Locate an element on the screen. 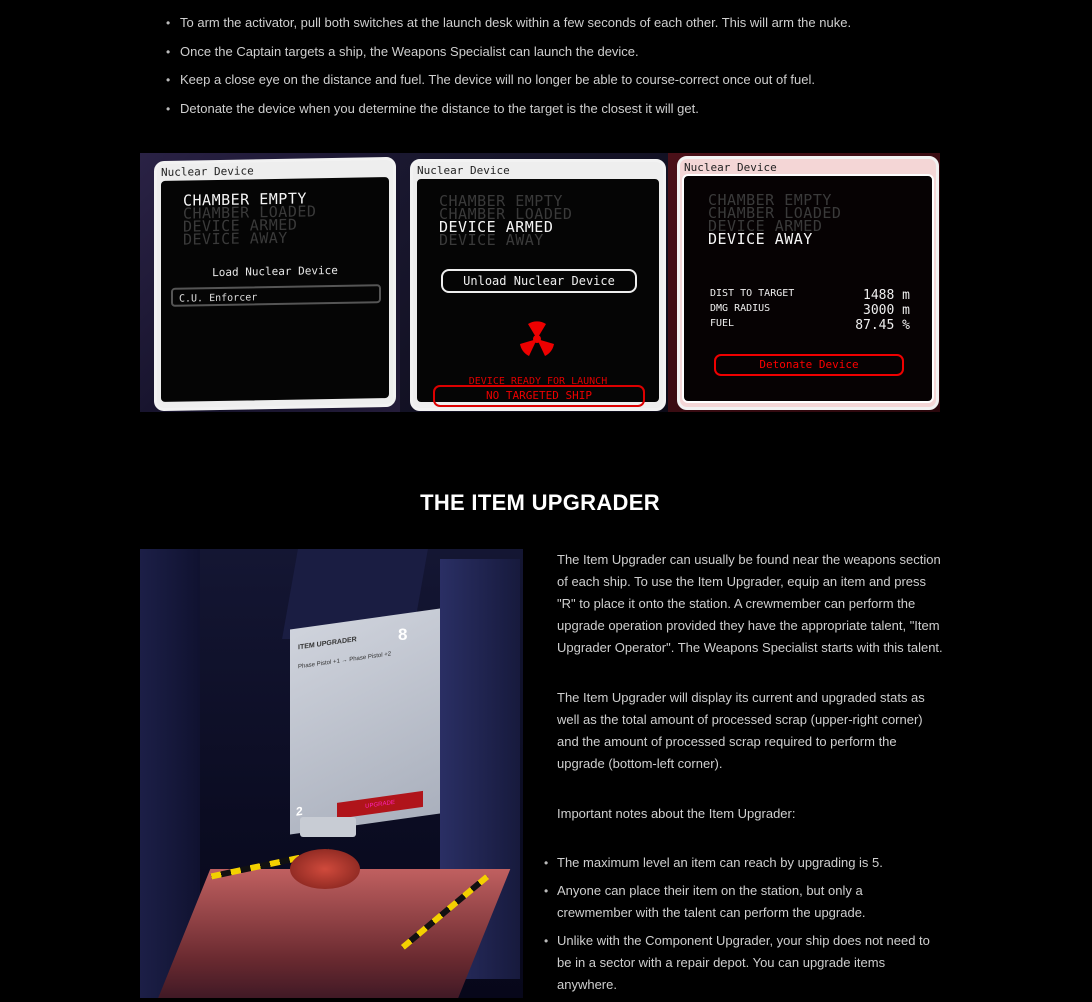 This screenshot has height=1002, width=1092. stat-label: FUEL is located at coordinates (722, 323).